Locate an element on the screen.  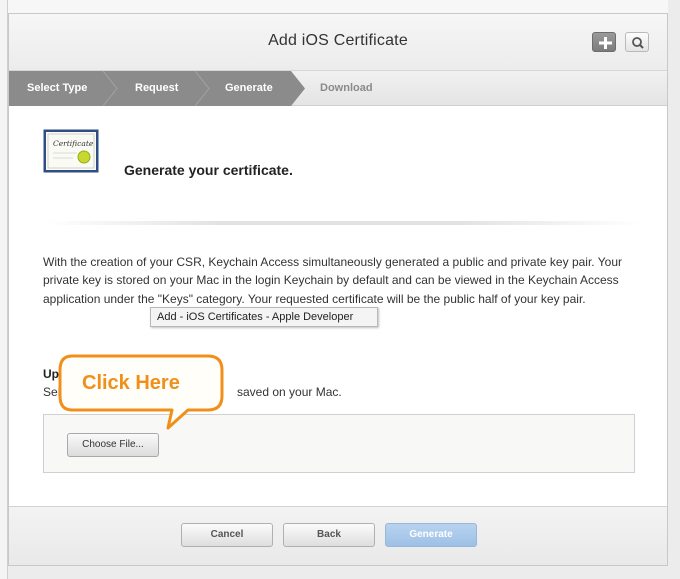
callout-text: Click Here is located at coordinates (131, 383).